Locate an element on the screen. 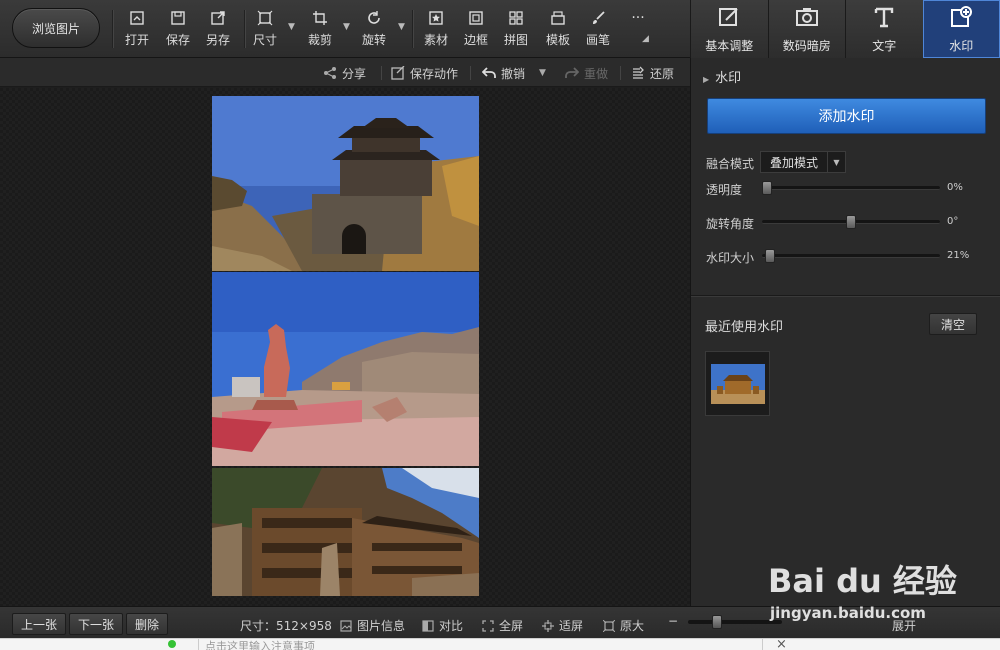  image-info-button: 图片信息 is located at coordinates (372, 625).